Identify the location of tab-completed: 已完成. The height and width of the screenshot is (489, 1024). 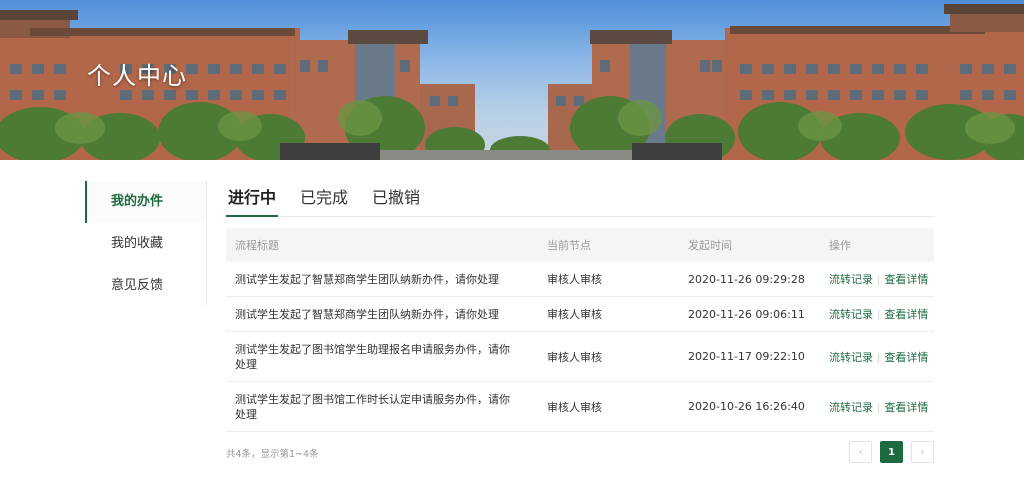
(324, 198).